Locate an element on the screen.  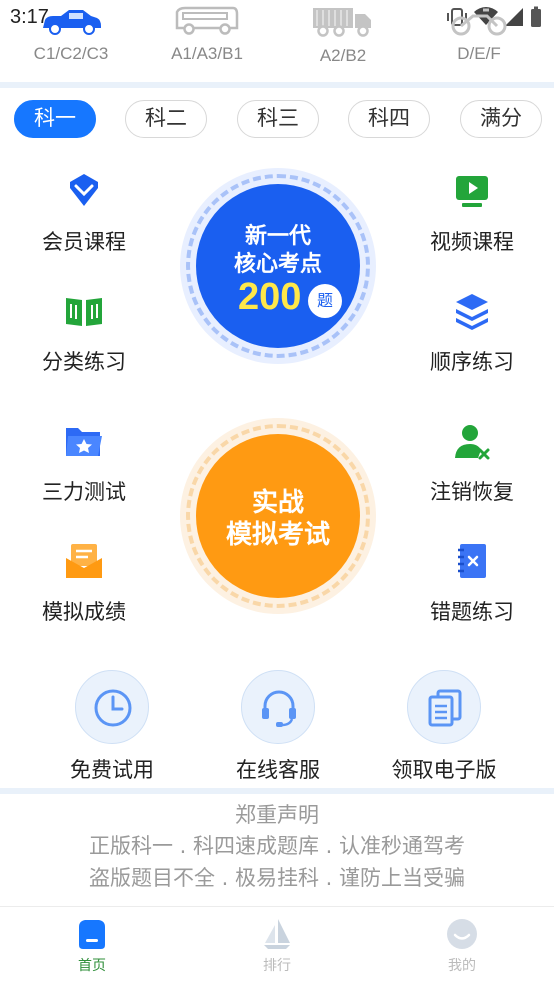
core-points-badge: 新一代 核心考点 200 题 is located at coordinates (278, 266).